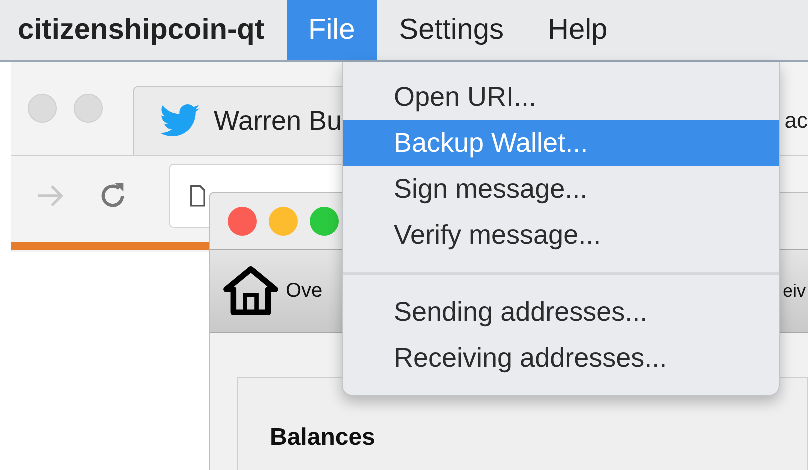 The image size is (808, 470). I want to click on browser-tab: ac, so click(796, 121).